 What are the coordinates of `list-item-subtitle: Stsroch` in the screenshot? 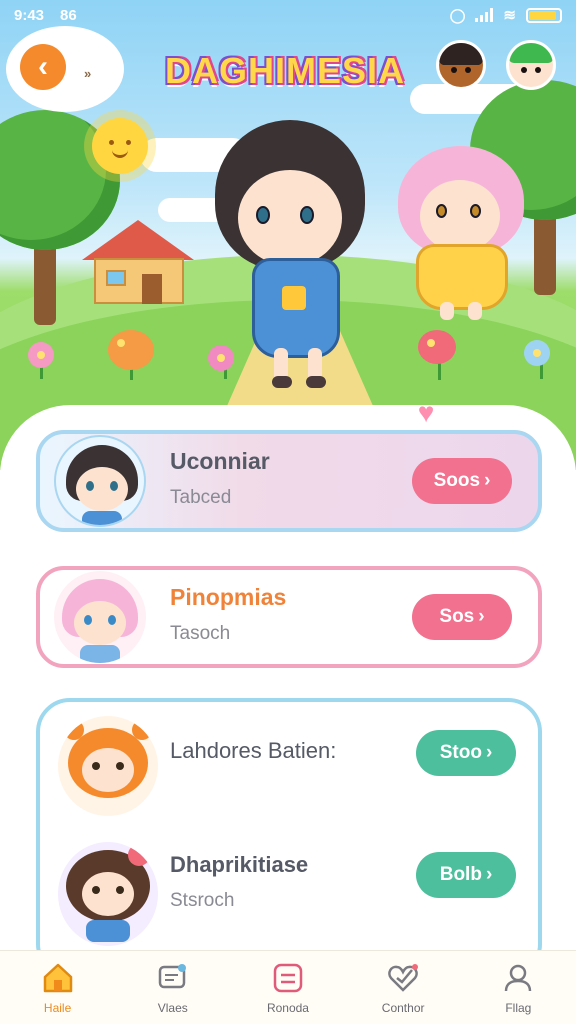 It's located at (202, 900).